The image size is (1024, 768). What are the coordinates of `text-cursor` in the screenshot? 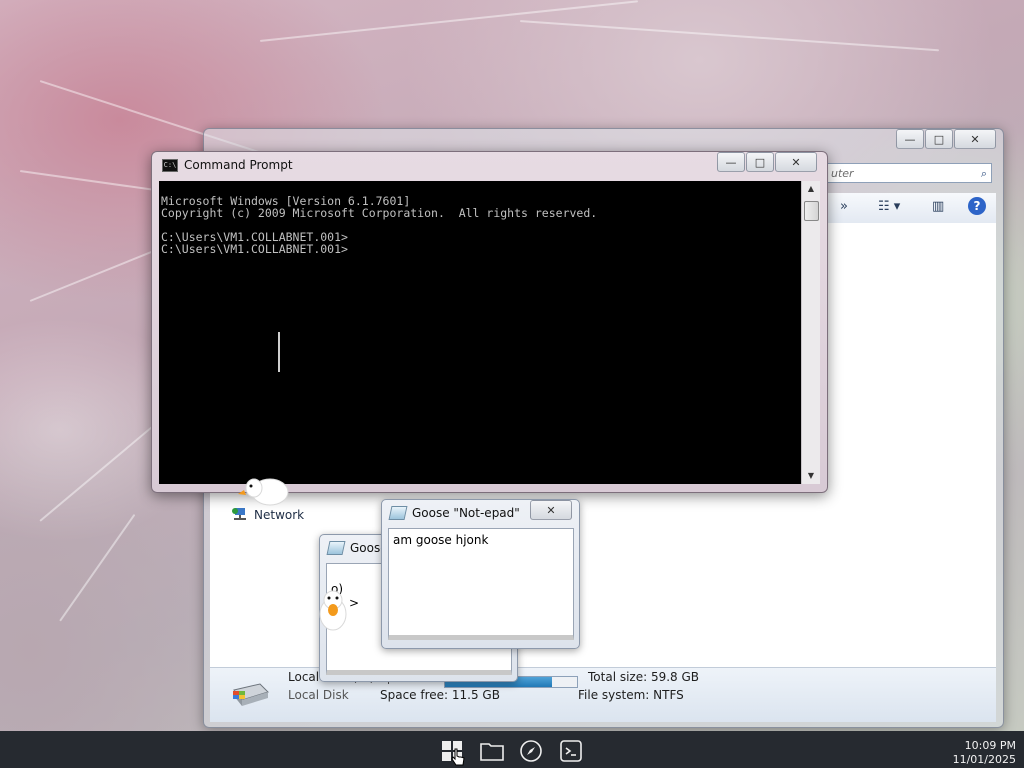 It's located at (279, 352).